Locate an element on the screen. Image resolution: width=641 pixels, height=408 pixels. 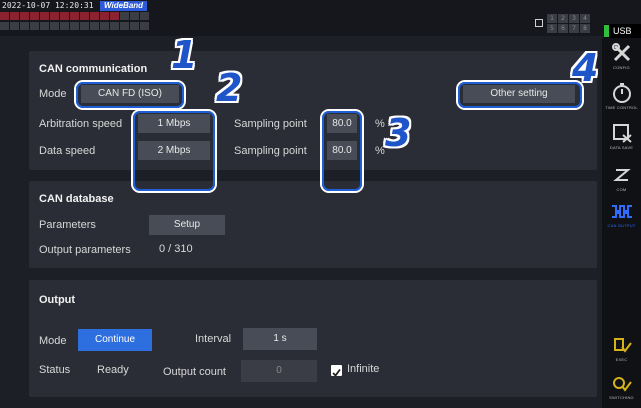
can-output-icon is located at coordinates (621, 211).